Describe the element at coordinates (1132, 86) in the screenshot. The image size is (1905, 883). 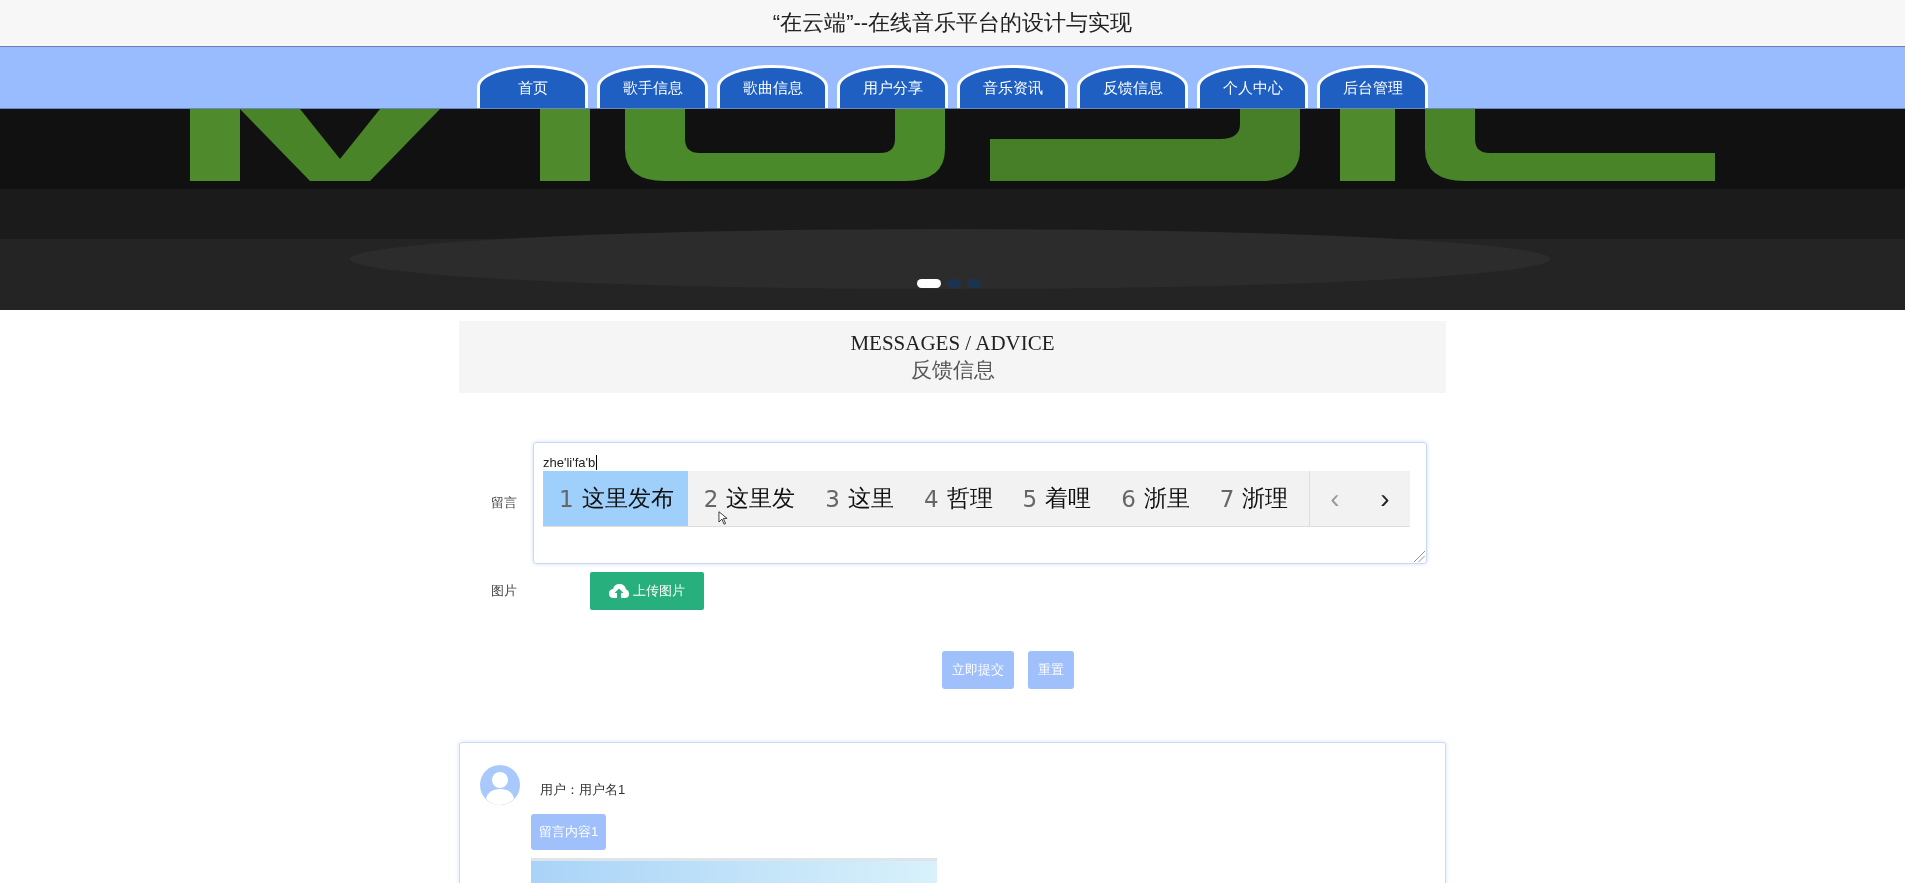
I see `nav-tab: 反馈信息` at that location.